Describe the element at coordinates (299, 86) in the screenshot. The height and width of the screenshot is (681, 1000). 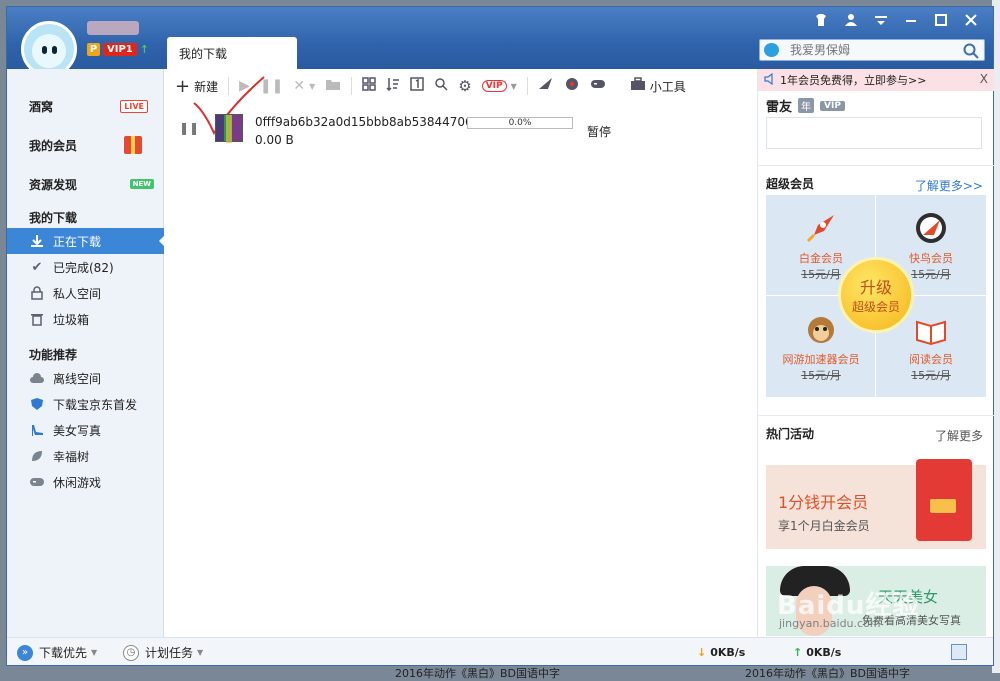
I see `delete-icon: ✕` at that location.